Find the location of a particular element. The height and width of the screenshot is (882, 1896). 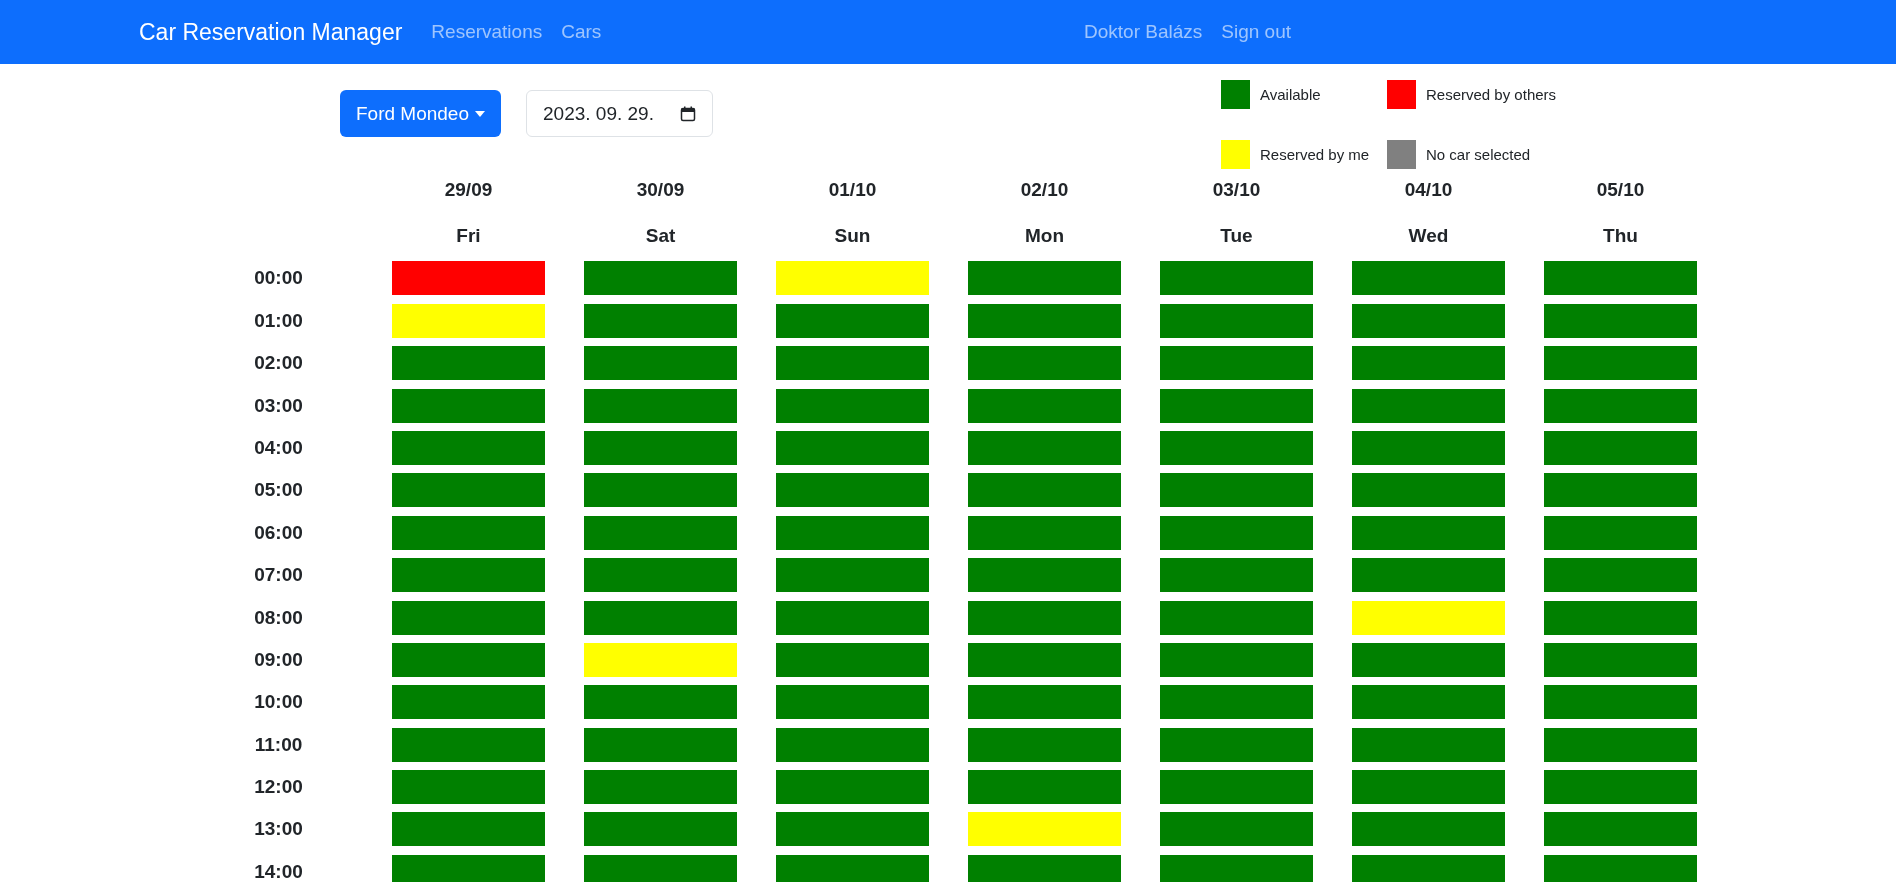

nav-link: Cars is located at coordinates (581, 32).